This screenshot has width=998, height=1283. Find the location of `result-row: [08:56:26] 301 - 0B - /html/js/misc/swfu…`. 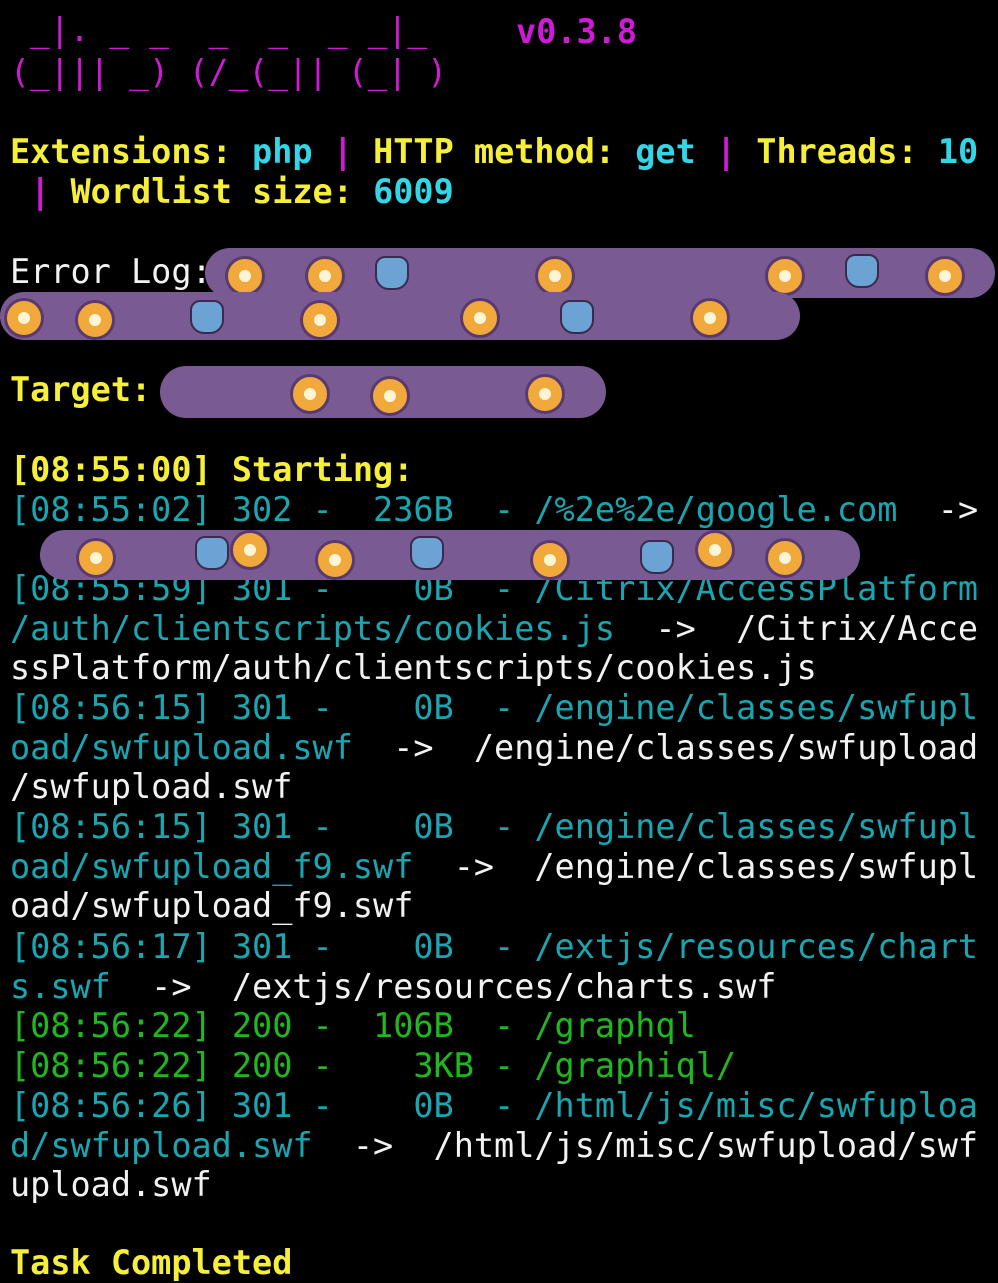

result-row: [08:56:26] 301 - 0B - /html/js/misc/swfu… is located at coordinates (499, 1145).